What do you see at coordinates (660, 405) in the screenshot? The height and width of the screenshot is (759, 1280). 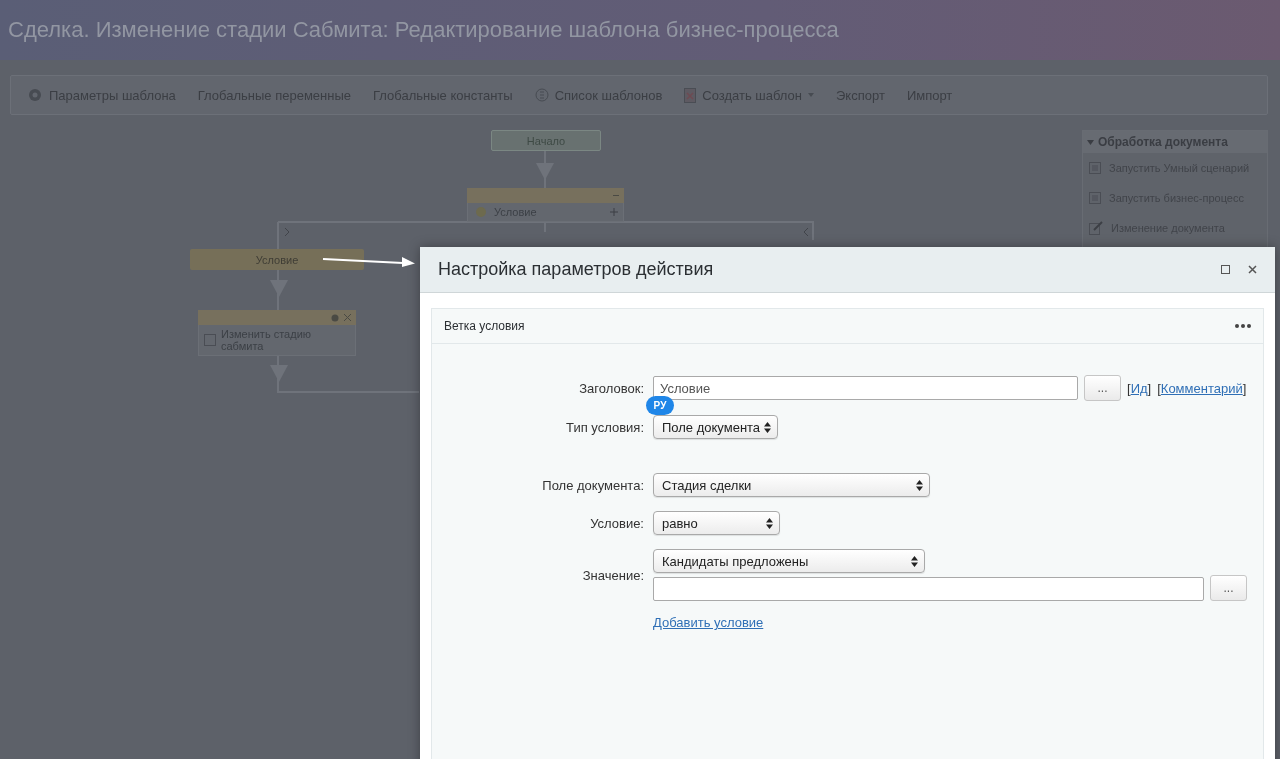 I see `language-badge: РУ` at bounding box center [660, 405].